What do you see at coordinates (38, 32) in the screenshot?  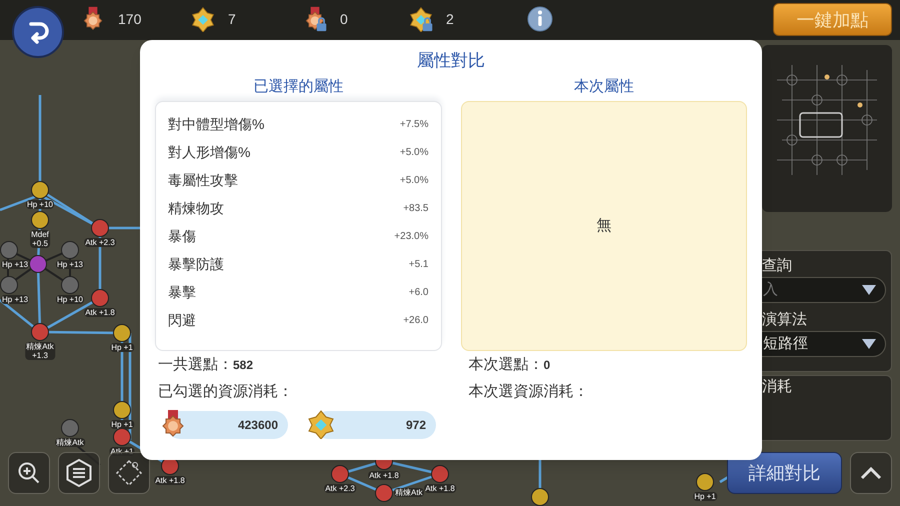 I see `back-button` at bounding box center [38, 32].